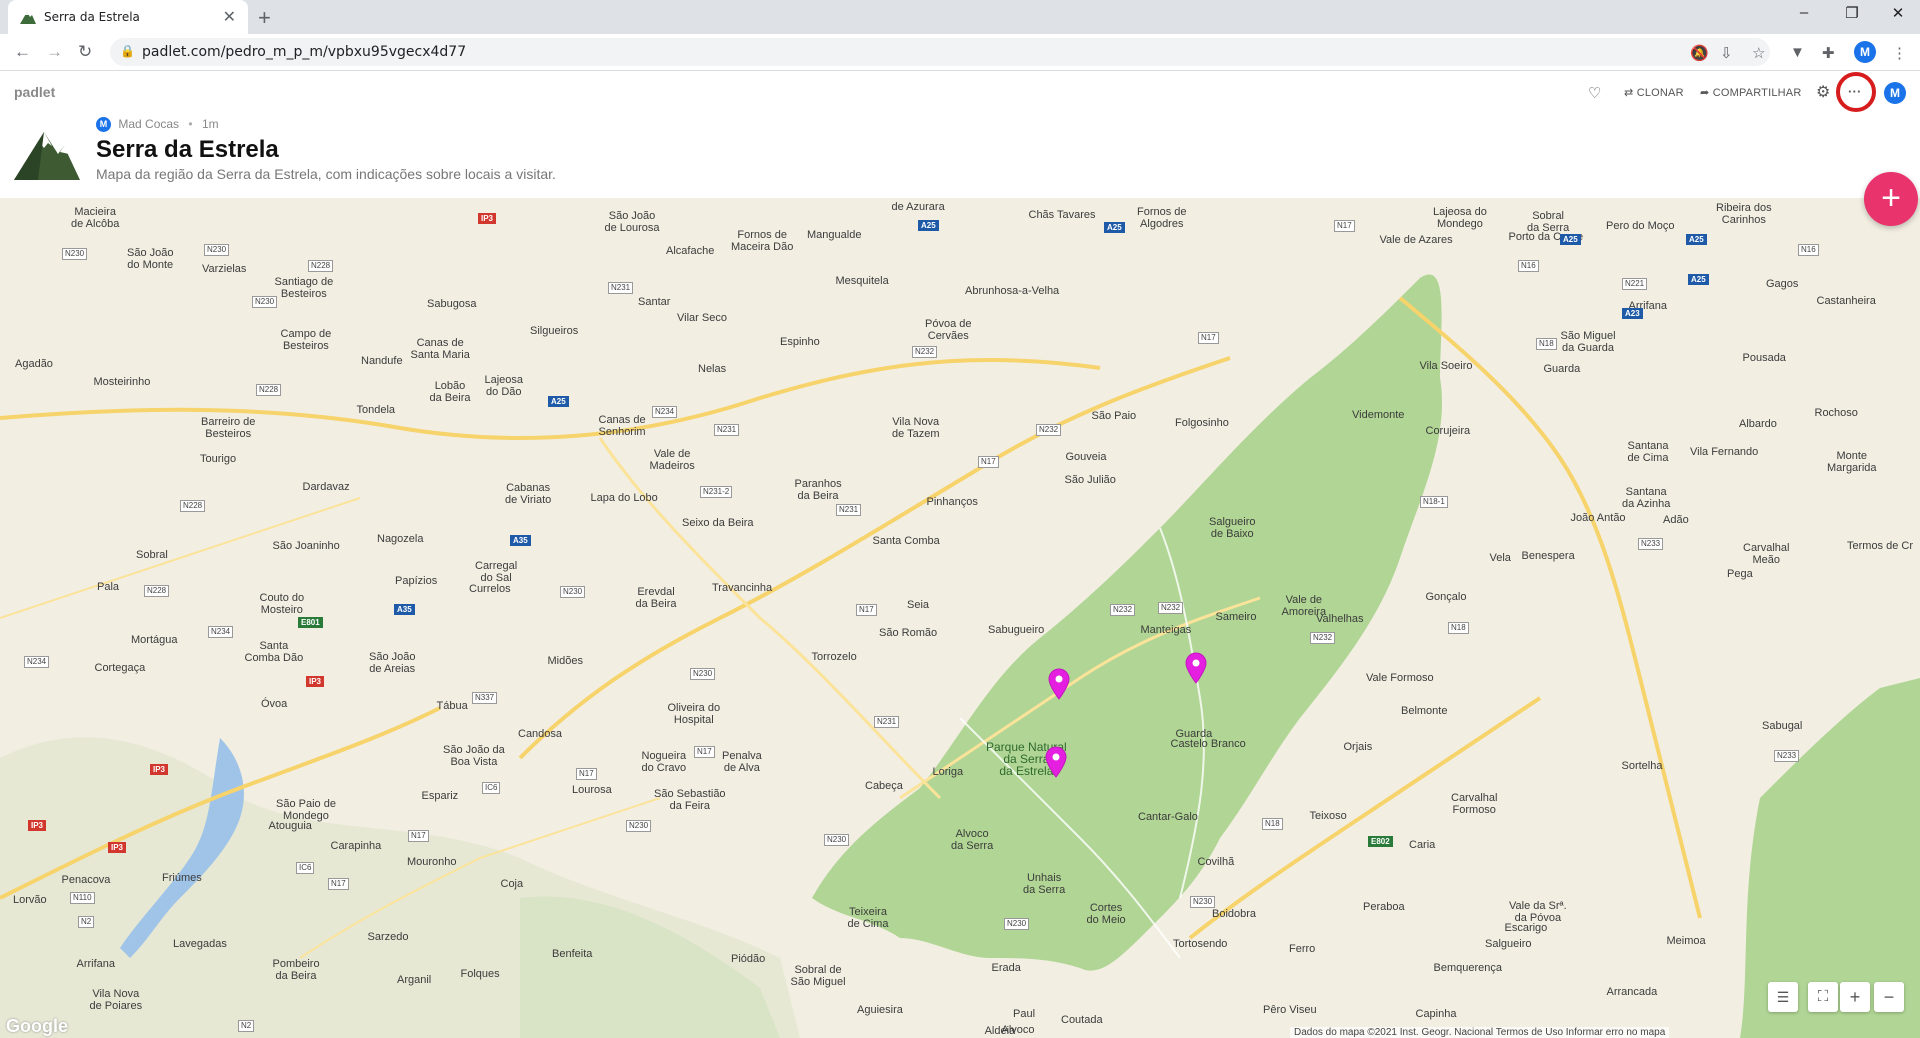 The image size is (1920, 1038). I want to click on map-place-label: Sameiro, so click(1236, 617).